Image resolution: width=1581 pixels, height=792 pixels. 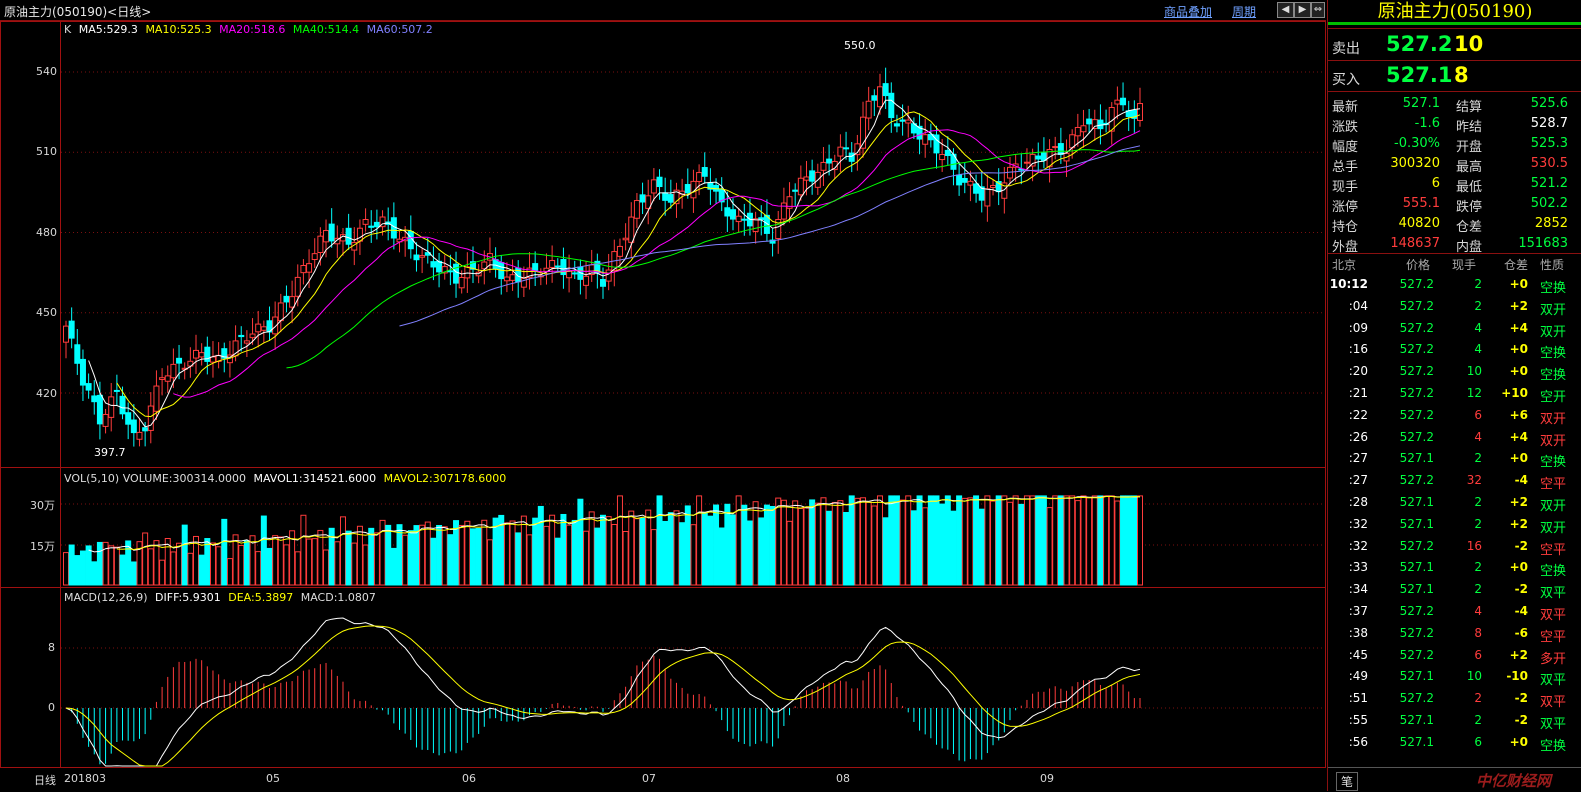 What do you see at coordinates (1553, 615) in the screenshot?
I see `tick-nature: 双平` at bounding box center [1553, 615].